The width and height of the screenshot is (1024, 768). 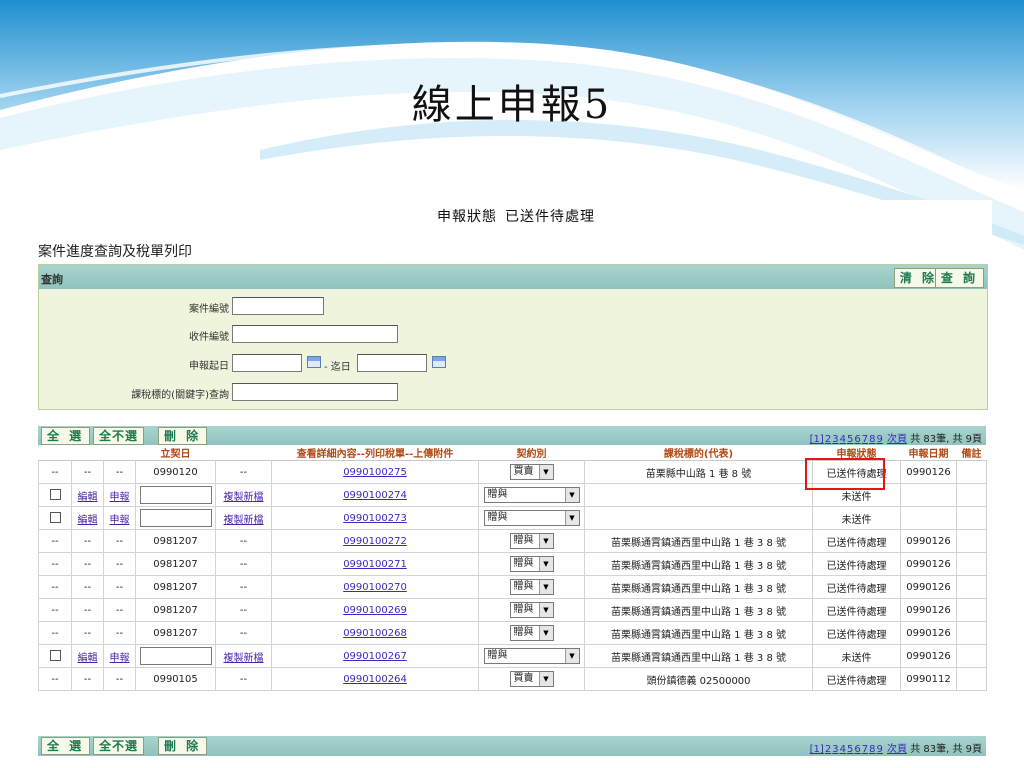 What do you see at coordinates (375, 679) in the screenshot?
I see `case-no-link: 0990100264` at bounding box center [375, 679].